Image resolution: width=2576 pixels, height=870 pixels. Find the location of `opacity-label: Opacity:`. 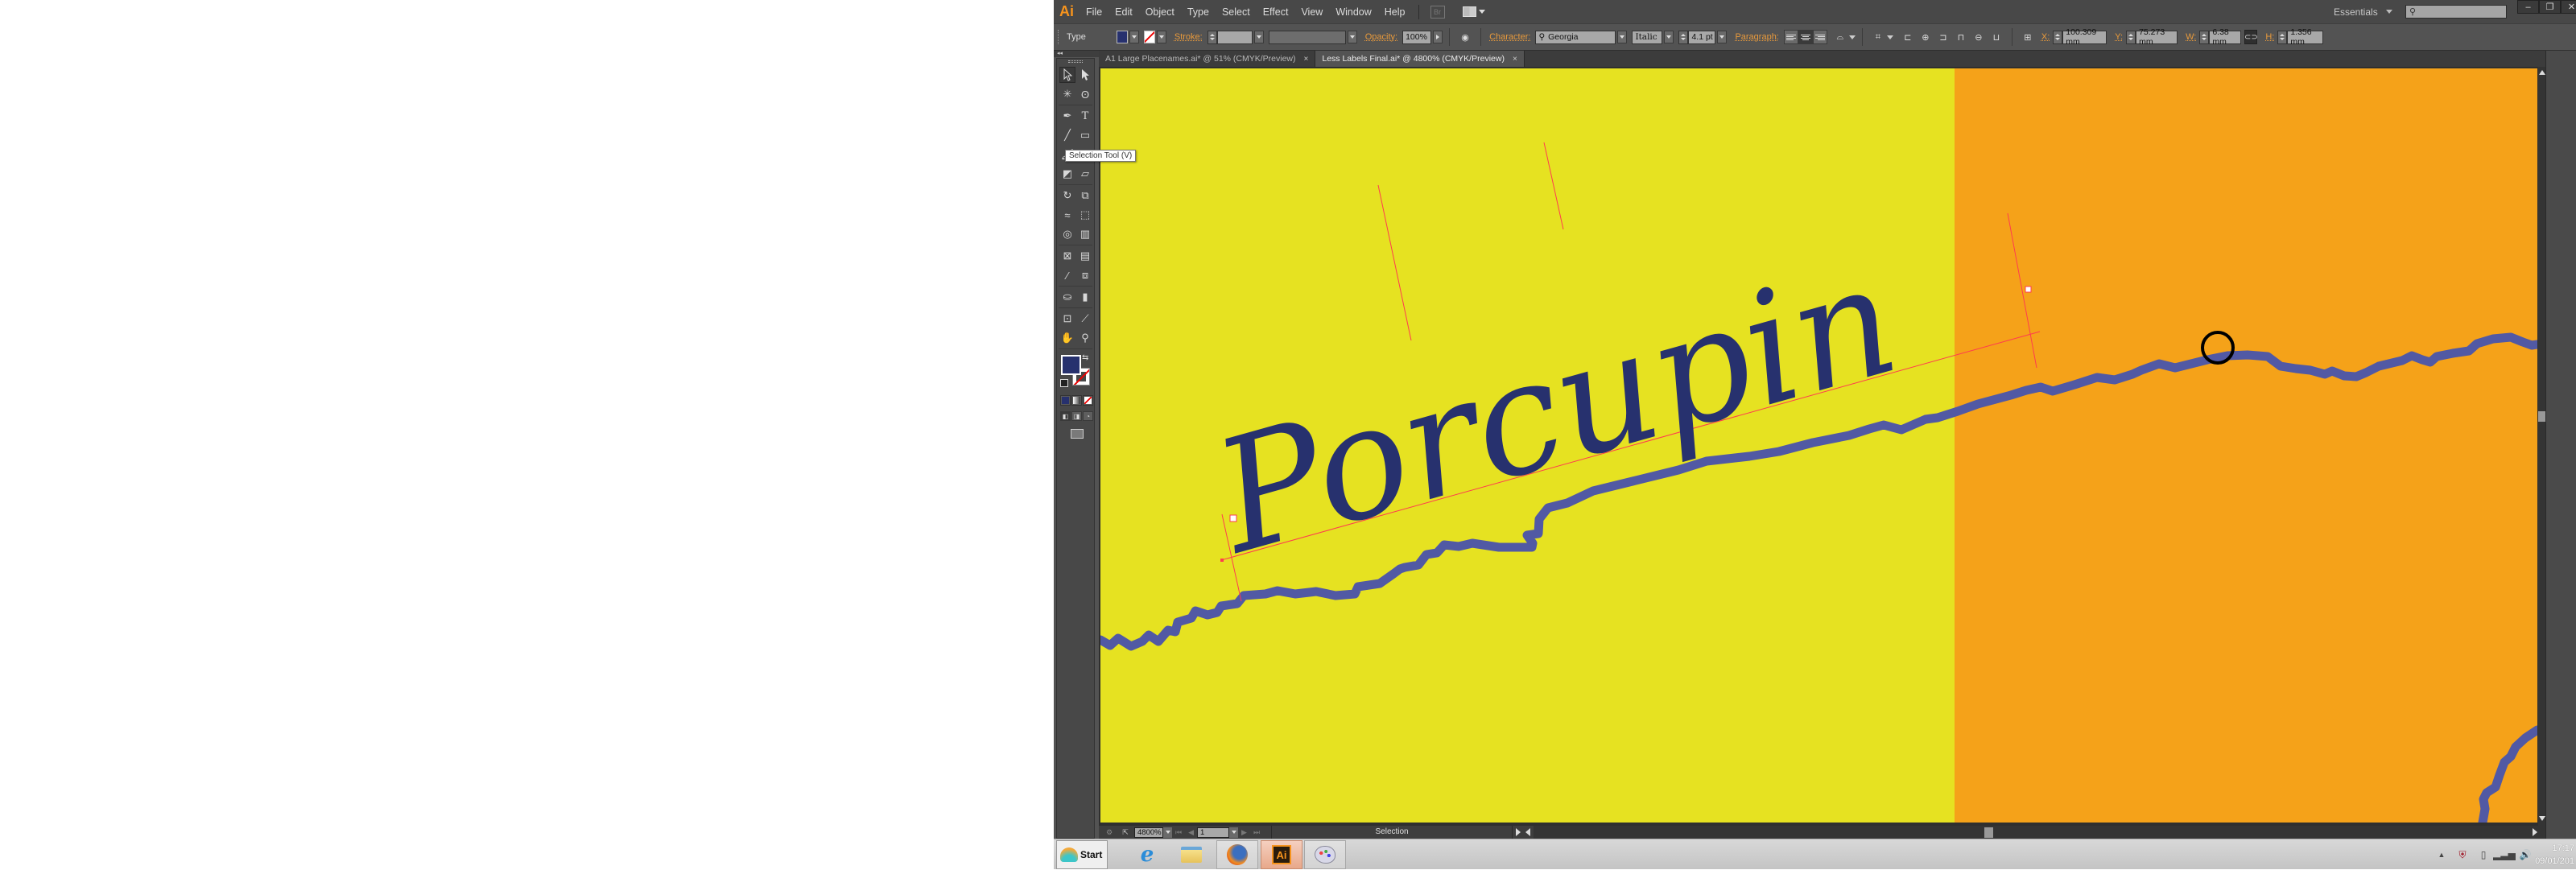

opacity-label: Opacity: is located at coordinates (1381, 37).